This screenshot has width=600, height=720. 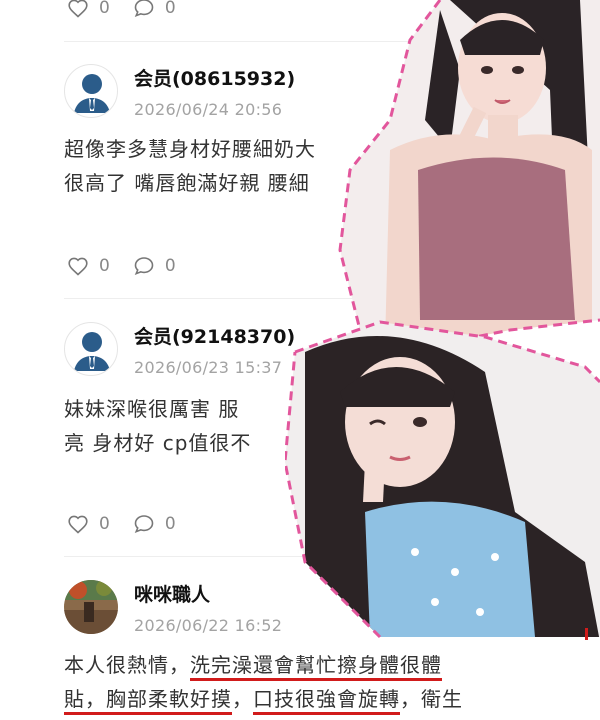 I want to click on comment-date: 2026/06/23 15:37, so click(x=208, y=367).